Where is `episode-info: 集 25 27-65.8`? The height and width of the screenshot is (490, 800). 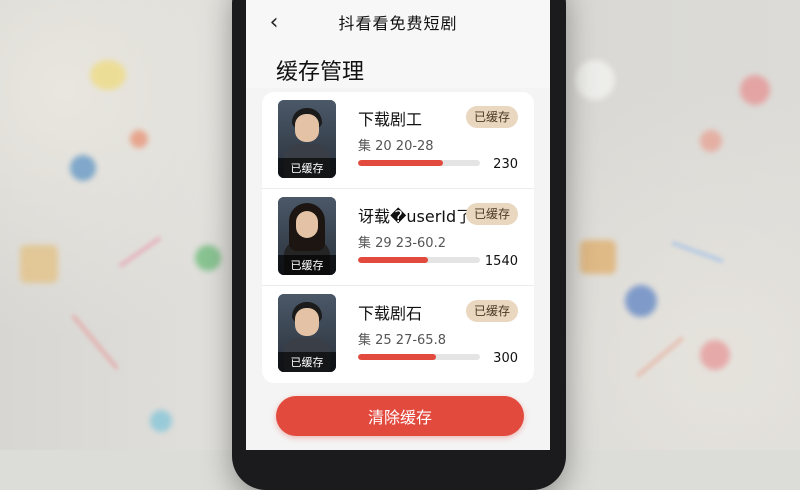 episode-info: 集 25 27-65.8 is located at coordinates (402, 340).